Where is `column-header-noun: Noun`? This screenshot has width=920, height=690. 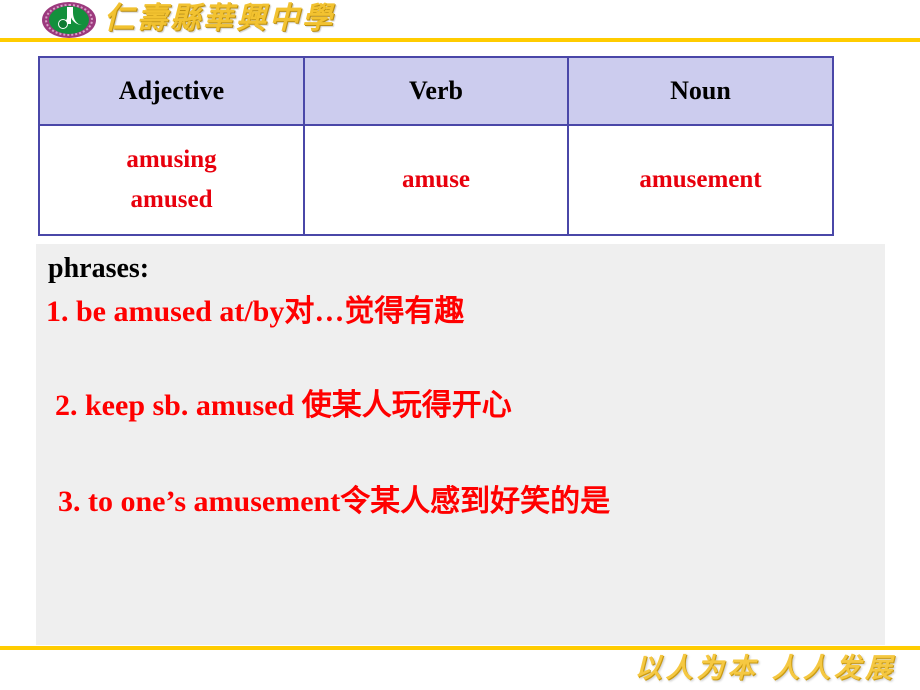
column-header-noun: Noun is located at coordinates (700, 91).